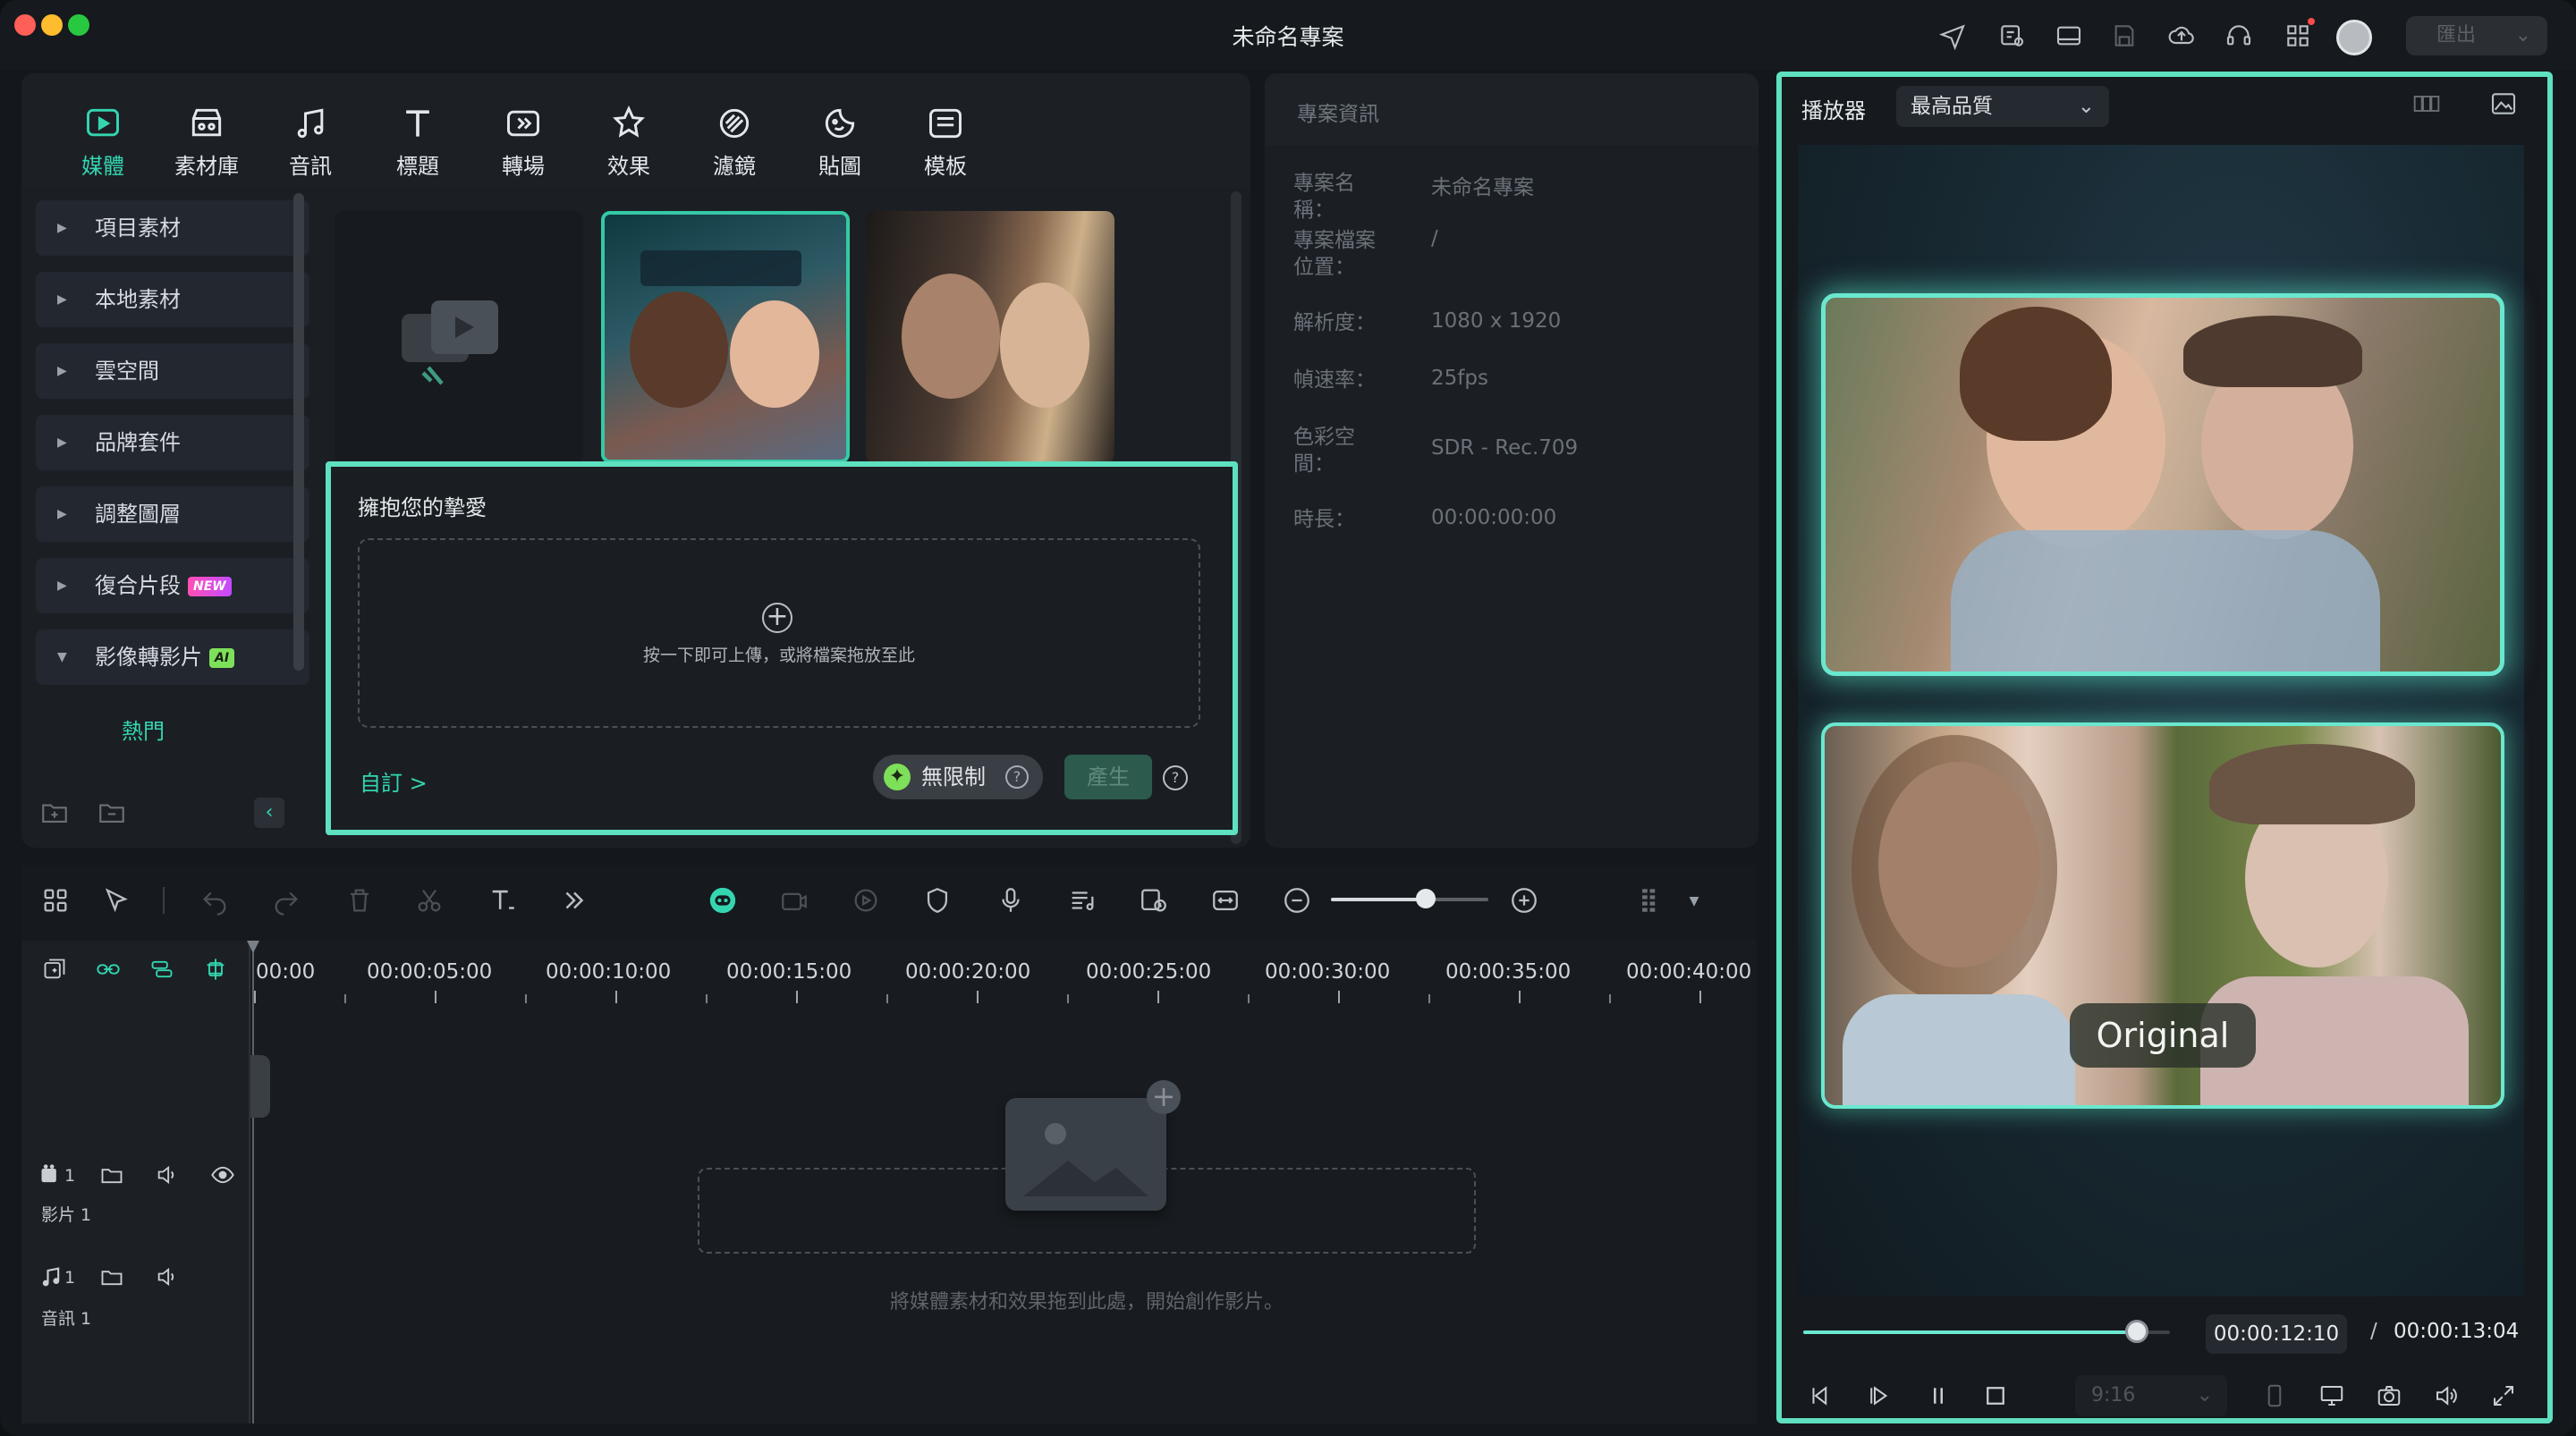 This screenshot has width=2576, height=1436. I want to click on tab-titles: 標題, so click(417, 142).